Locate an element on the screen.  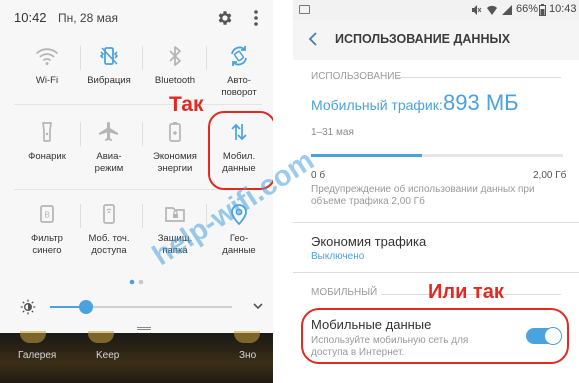
signal-icon is located at coordinates (507, 10).